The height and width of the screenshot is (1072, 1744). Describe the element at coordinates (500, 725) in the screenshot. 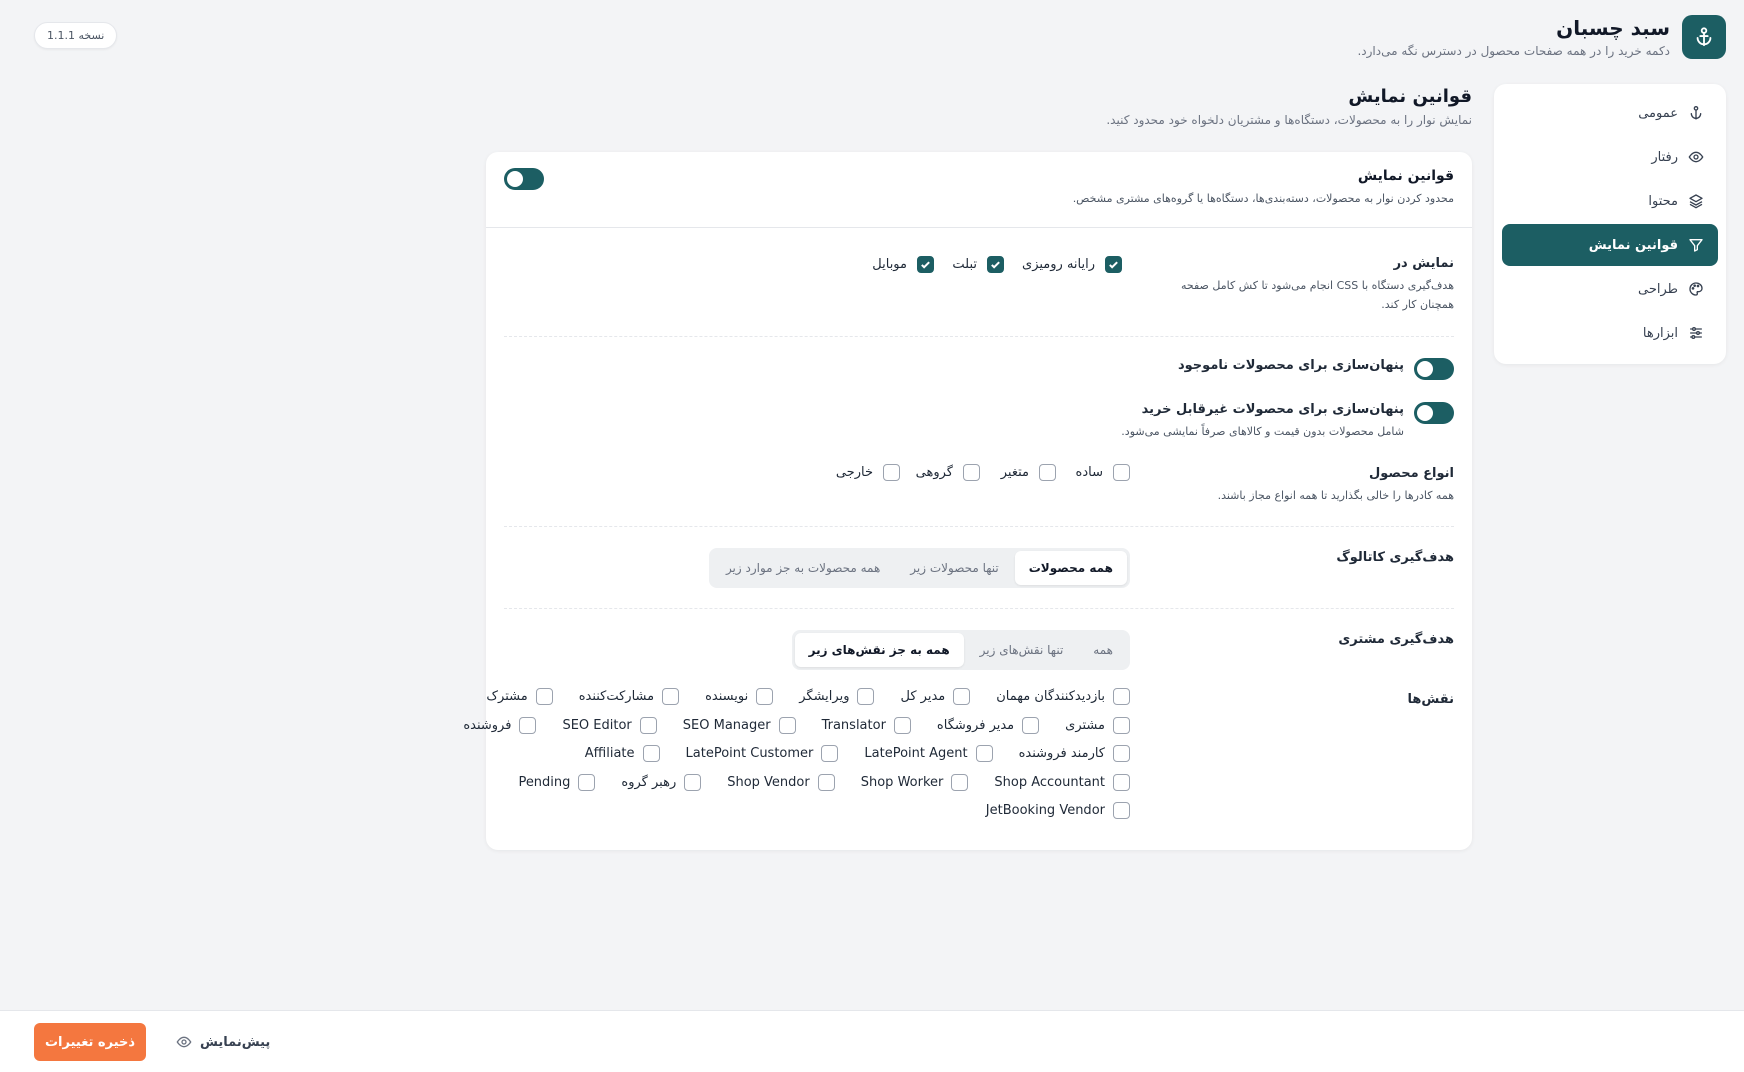

I see `role-option: فروشنده` at that location.